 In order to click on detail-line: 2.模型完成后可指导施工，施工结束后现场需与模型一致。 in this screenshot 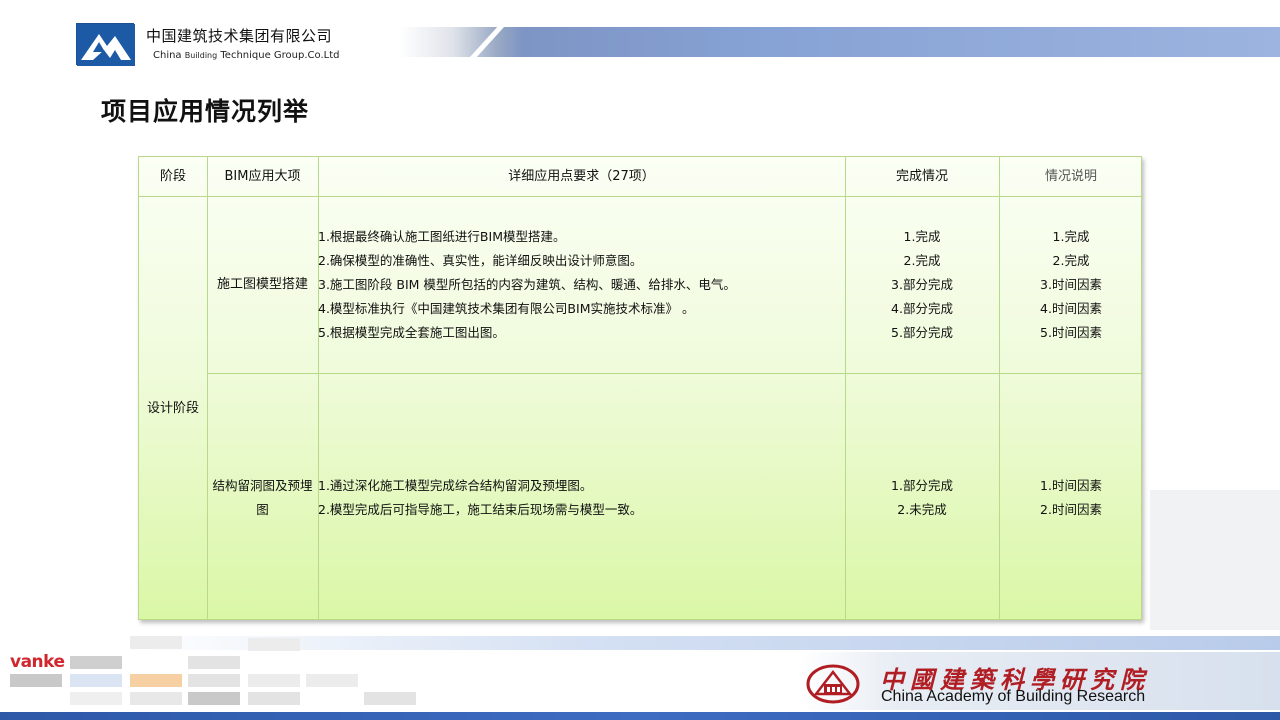, I will do `click(480, 509)`.